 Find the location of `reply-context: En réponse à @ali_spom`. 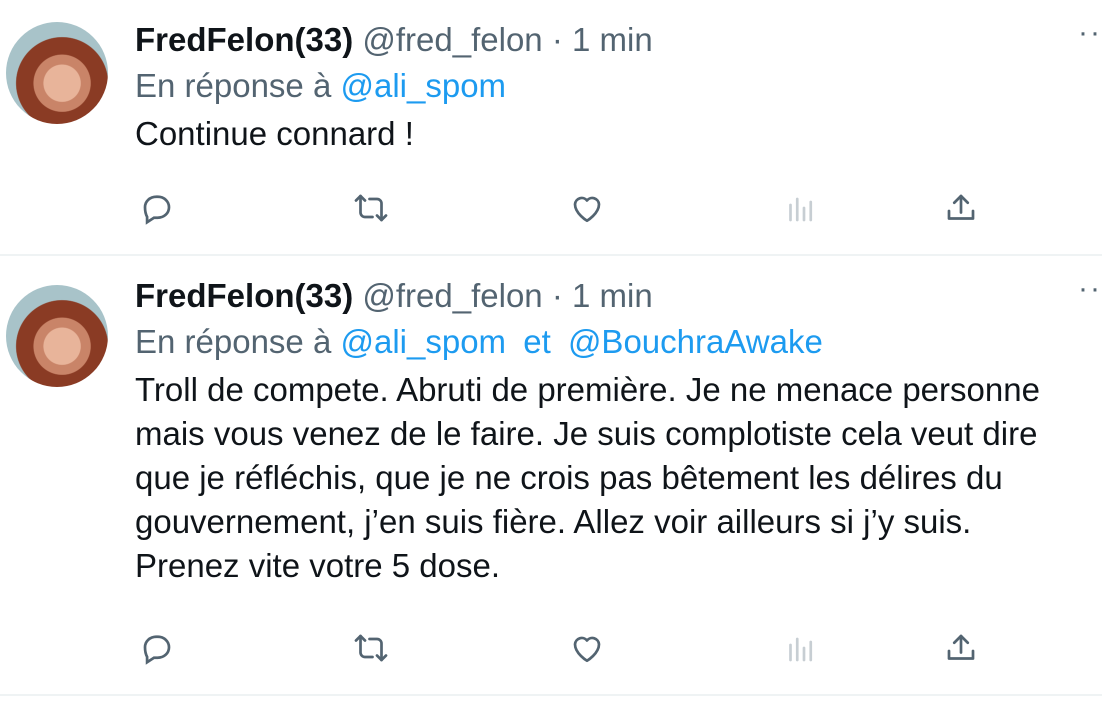

reply-context: En réponse à @ali_spom is located at coordinates (608, 86).